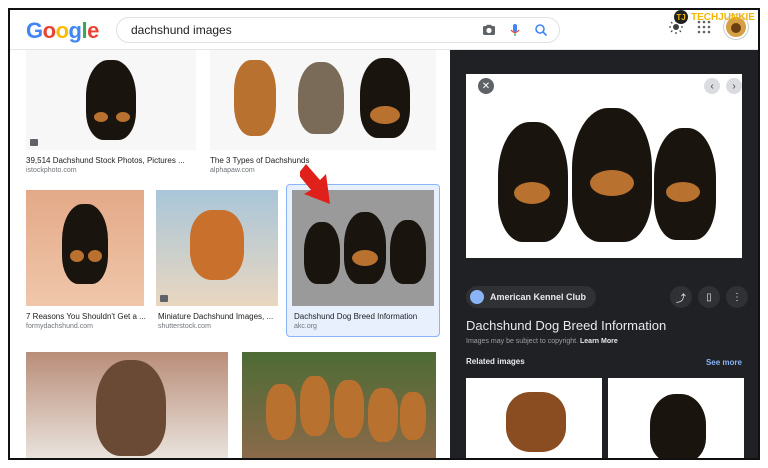 The image size is (768, 468). What do you see at coordinates (184, 326) in the screenshot?
I see `result-source: shutterstock.com` at bounding box center [184, 326].